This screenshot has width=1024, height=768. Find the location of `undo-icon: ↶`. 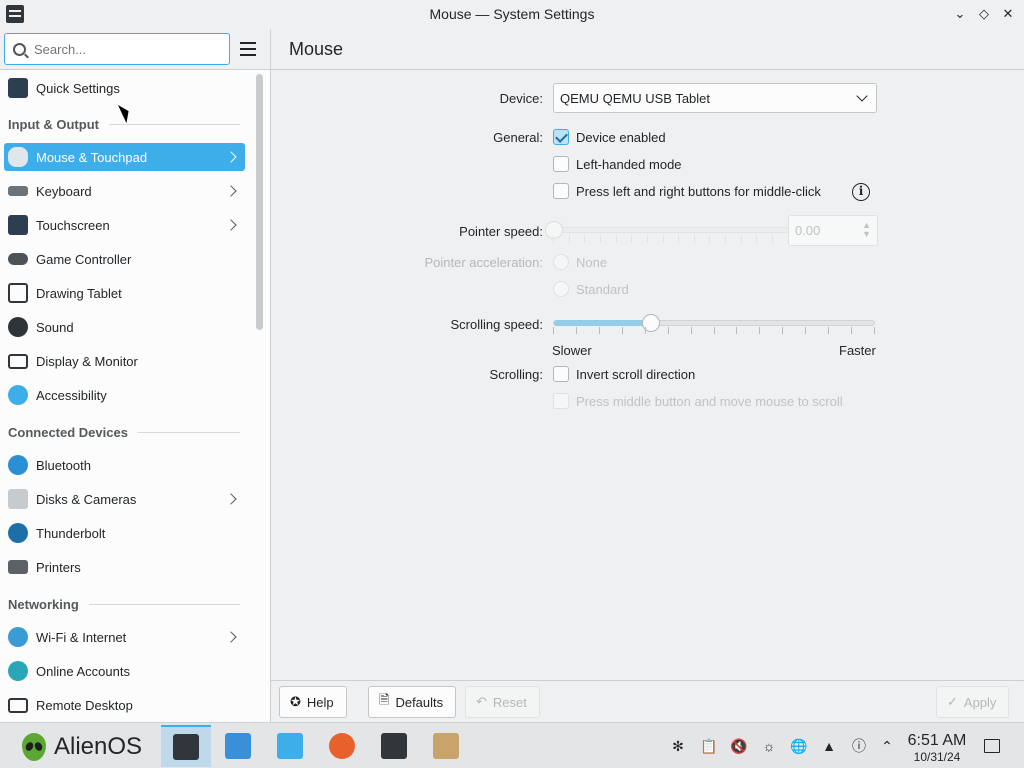

undo-icon: ↶ is located at coordinates (481, 701).